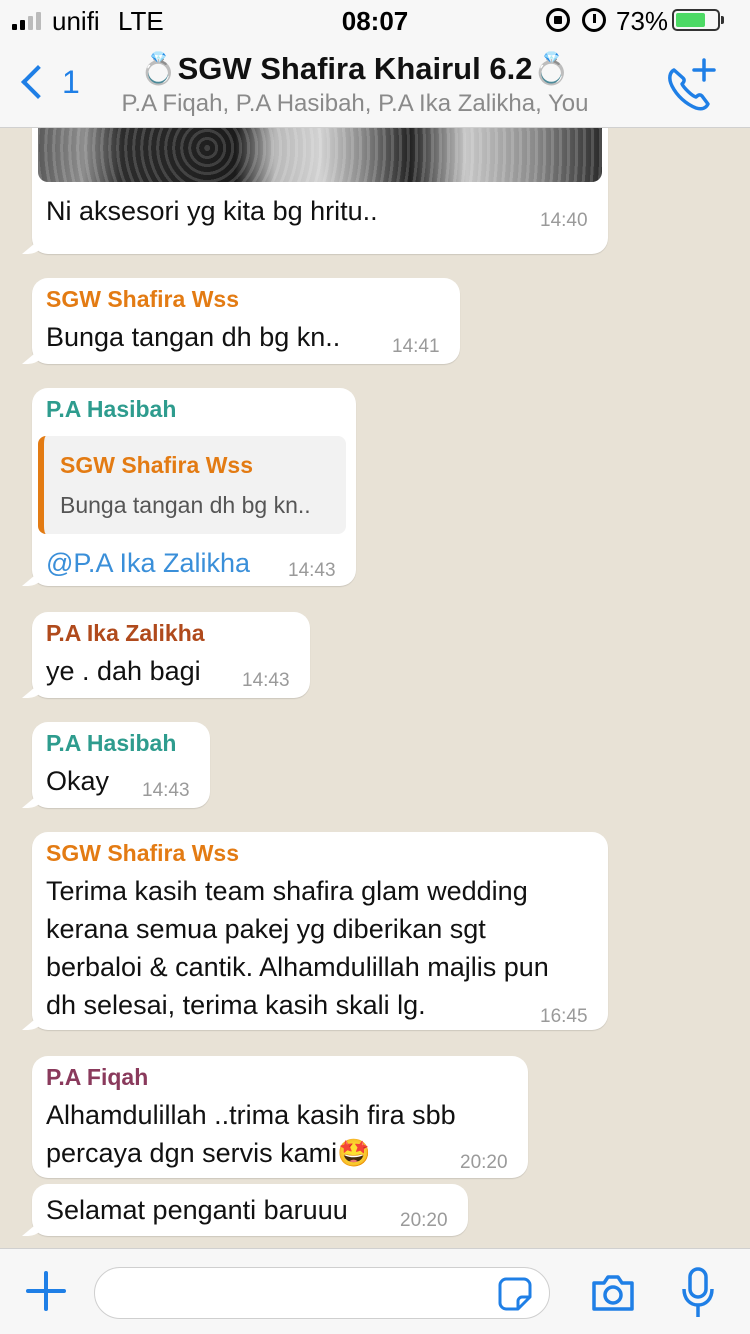 The height and width of the screenshot is (1334, 750). I want to click on sticker-icon, so click(515, 1294).